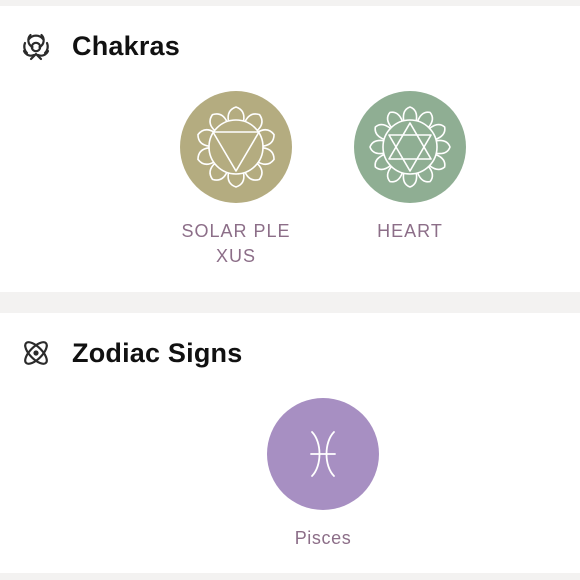 The width and height of the screenshot is (580, 580). I want to click on chakras-section-header: Chakras, so click(99, 46).